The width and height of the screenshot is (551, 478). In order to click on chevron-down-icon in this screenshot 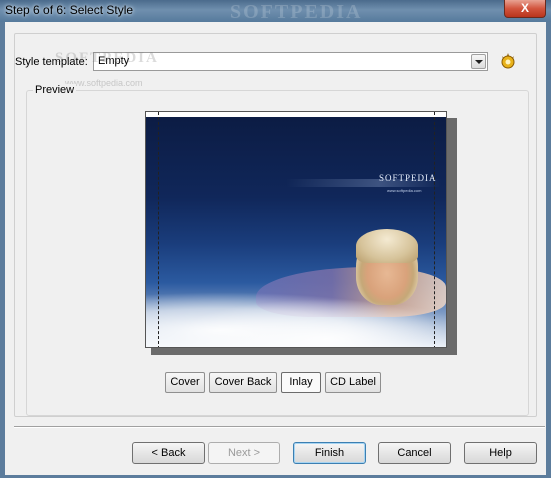, I will do `click(478, 61)`.